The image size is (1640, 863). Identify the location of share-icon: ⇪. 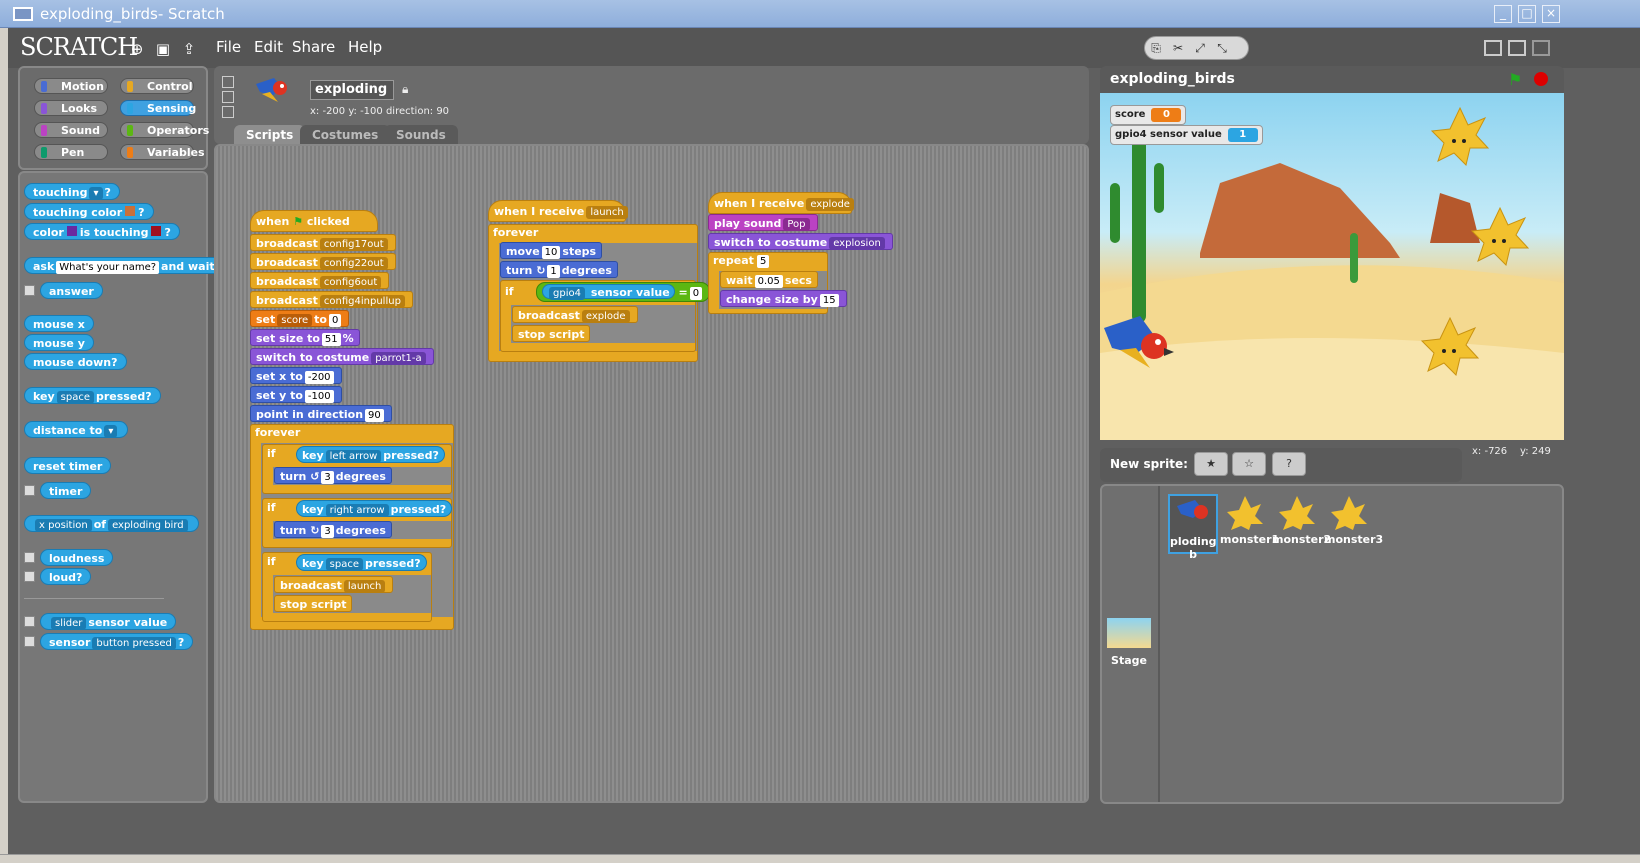
(189, 49).